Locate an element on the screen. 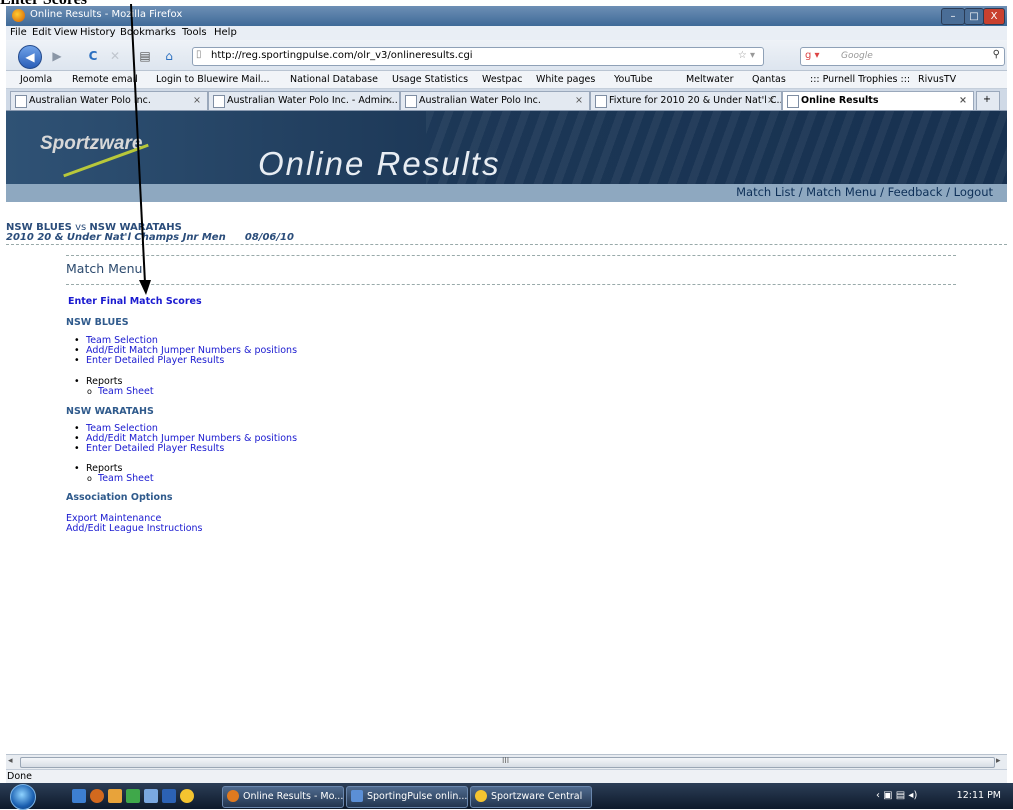 The width and height of the screenshot is (1013, 810). menu-history: History is located at coordinates (98, 32).